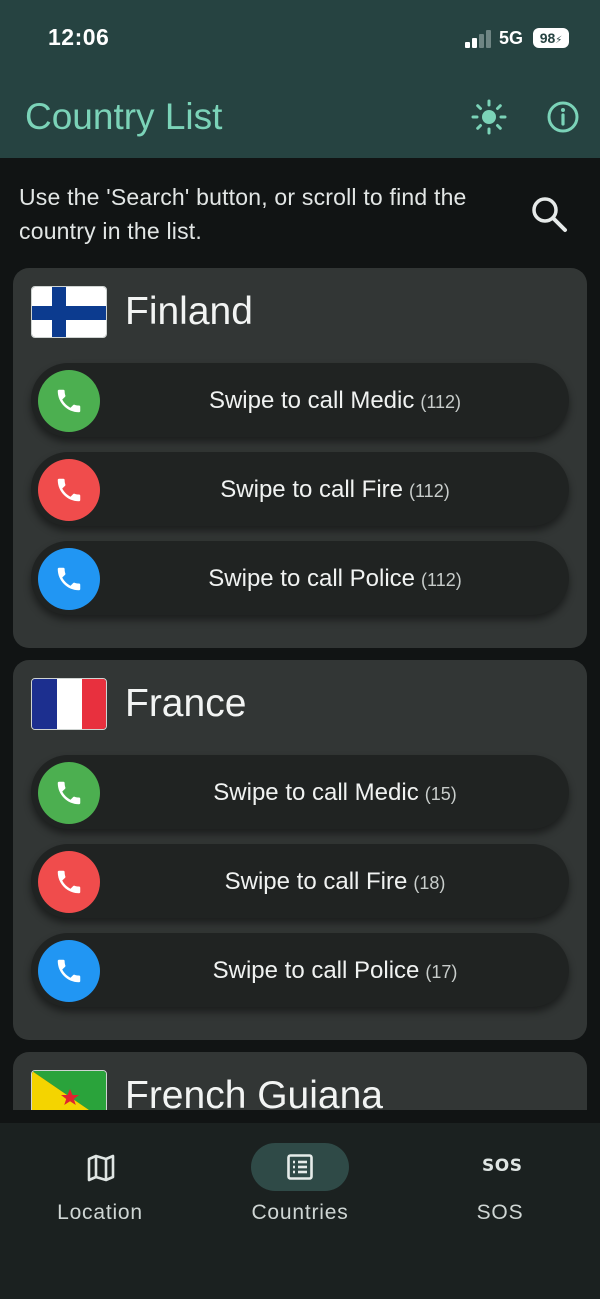 This screenshot has height=1299, width=600. What do you see at coordinates (300, 1167) in the screenshot?
I see `list-icon` at bounding box center [300, 1167].